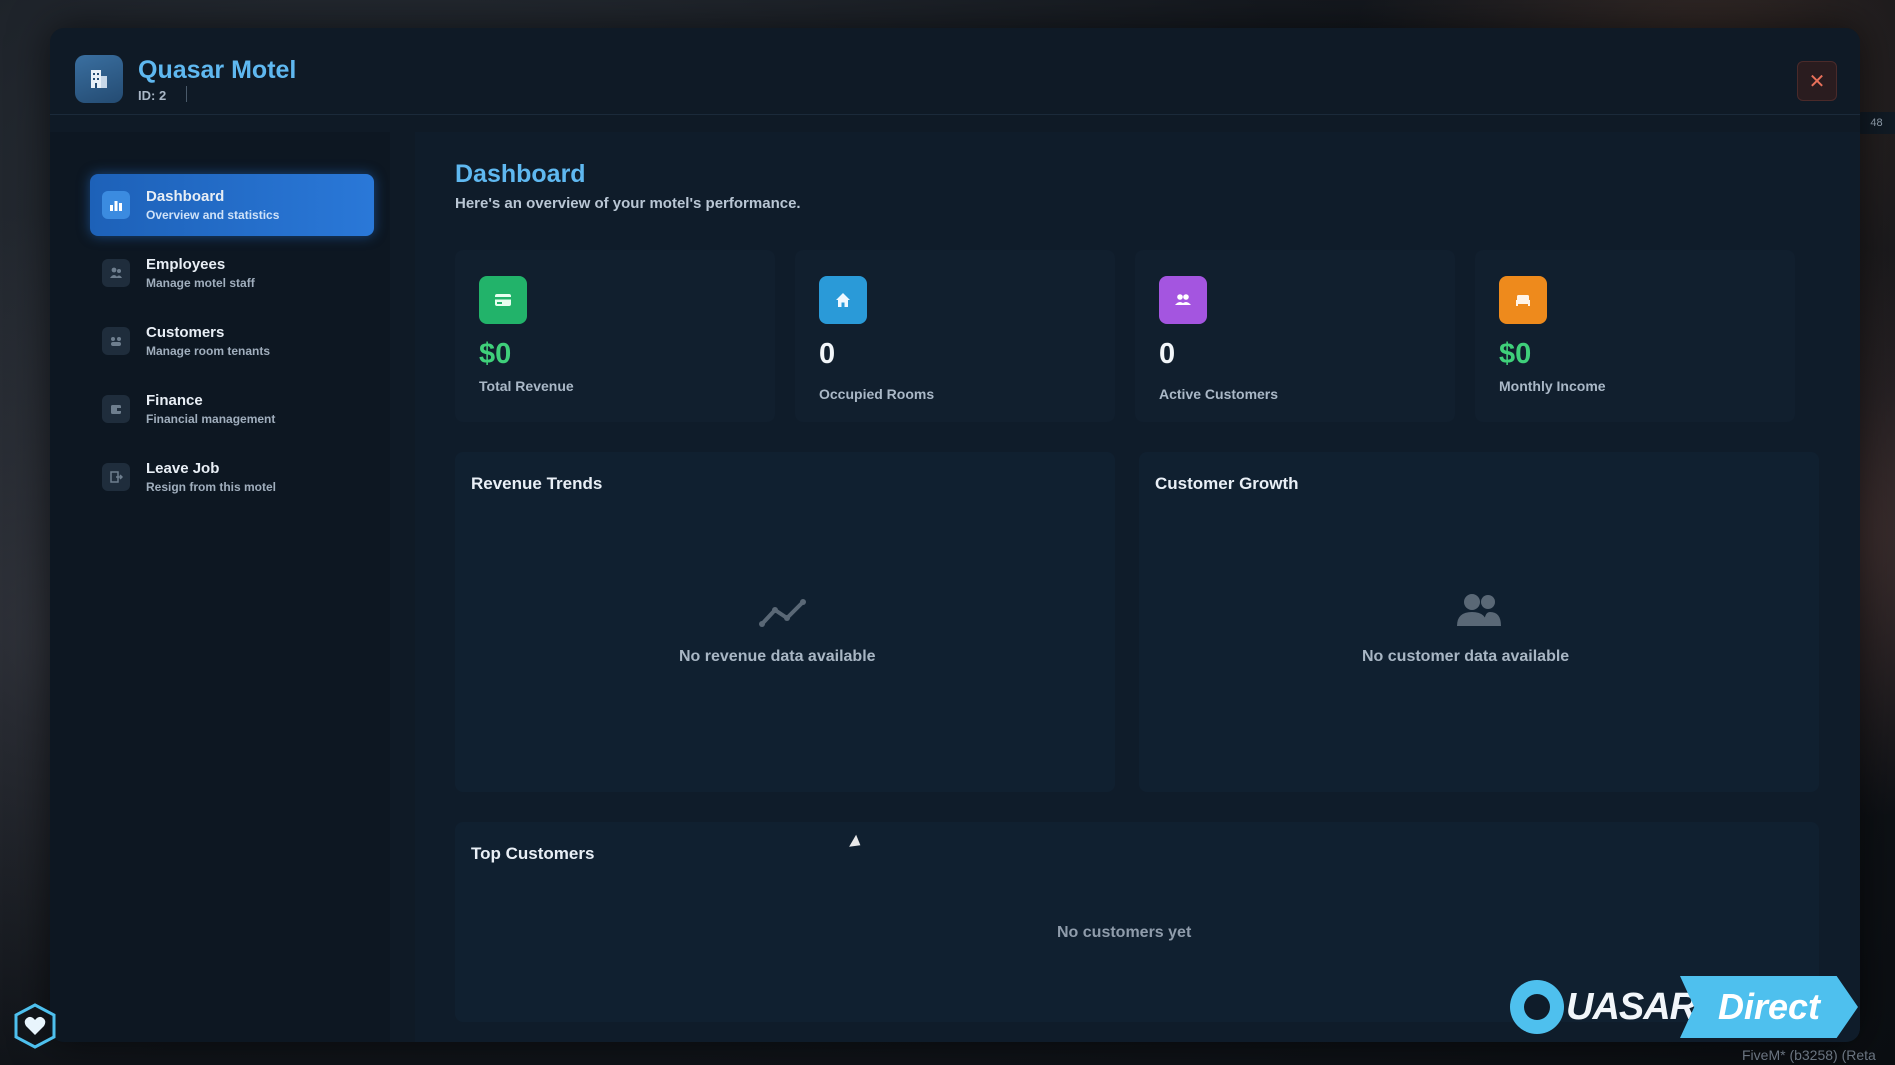 This screenshot has height=1065, width=1895. Describe the element at coordinates (217, 70) in the screenshot. I see `app-title: Quasar Motel` at that location.